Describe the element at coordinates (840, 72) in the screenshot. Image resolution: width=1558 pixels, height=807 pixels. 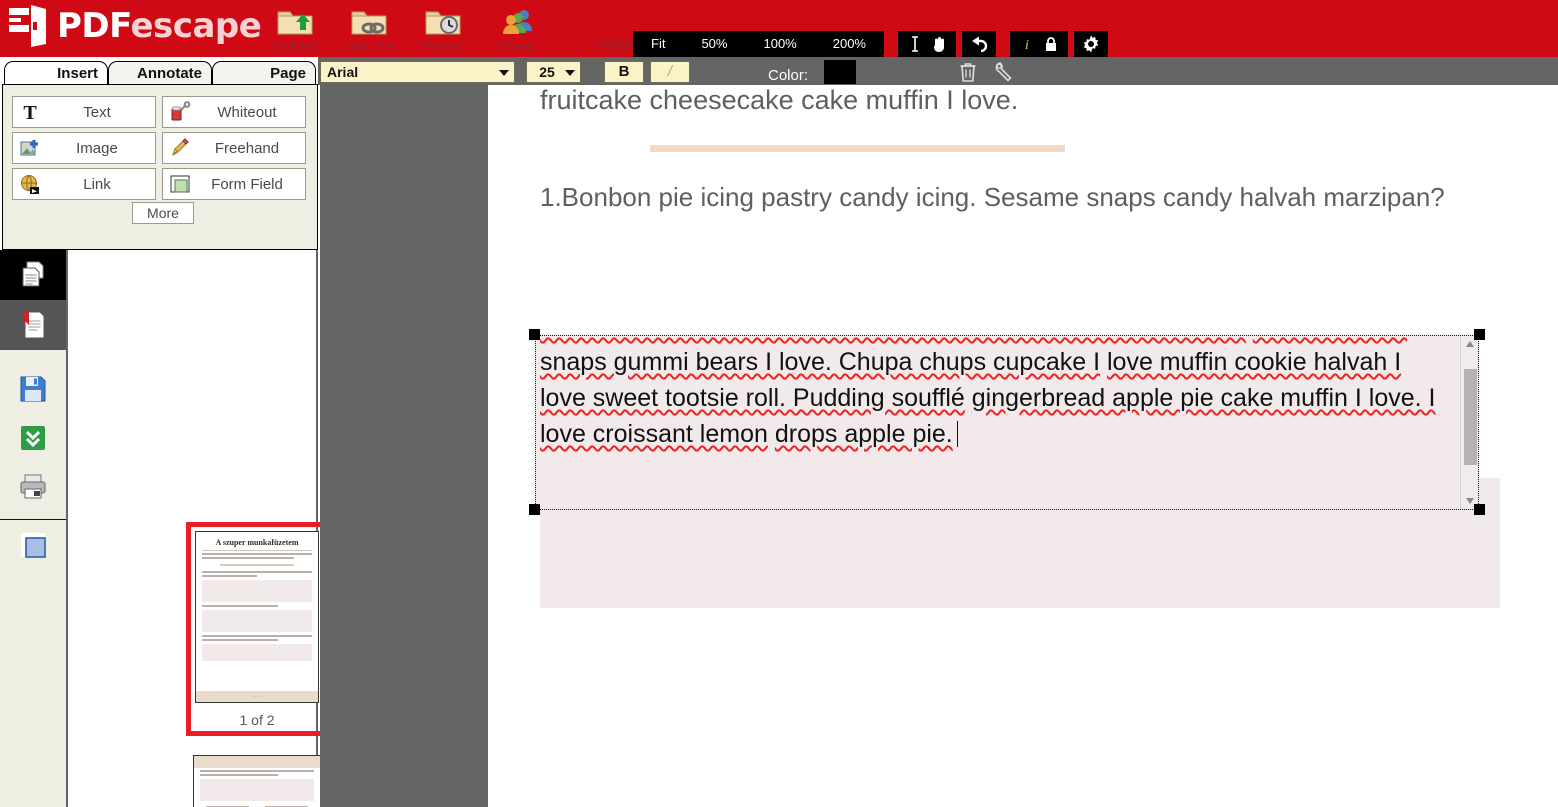
I see `color-swatch` at that location.